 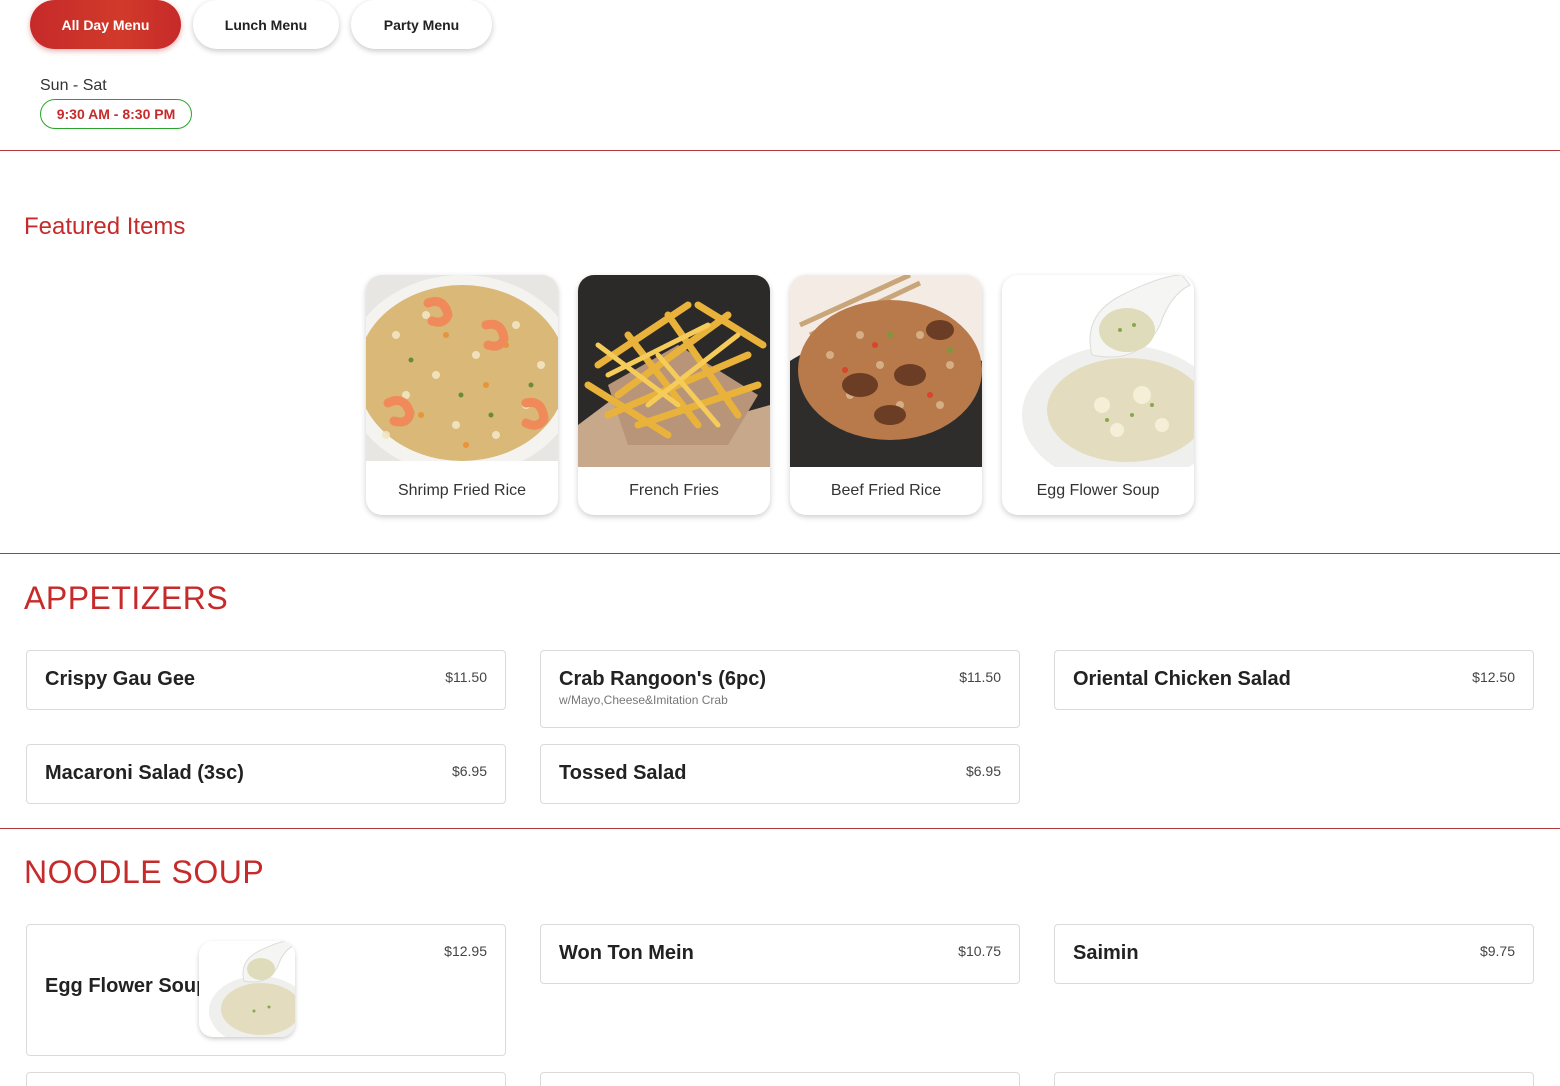 What do you see at coordinates (626, 953) in the screenshot?
I see `item-name: Won Ton Mein` at bounding box center [626, 953].